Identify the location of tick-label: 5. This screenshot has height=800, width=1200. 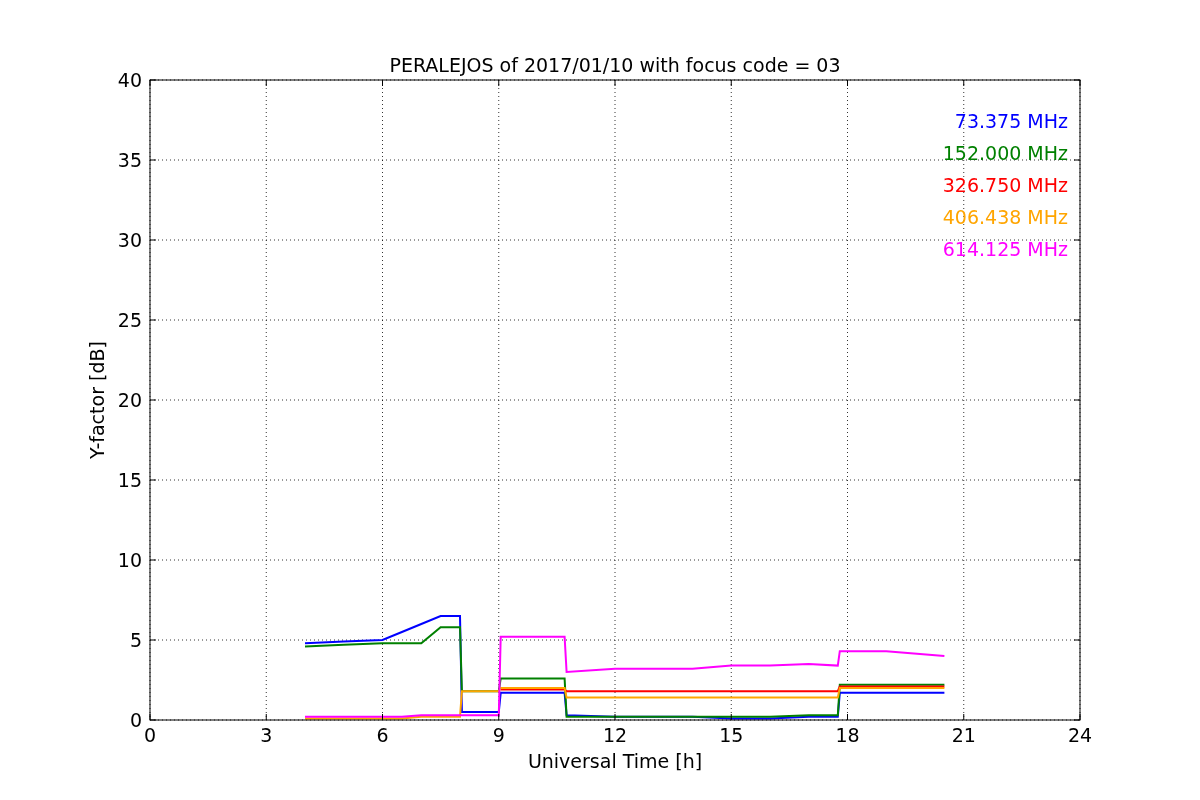
(135, 640).